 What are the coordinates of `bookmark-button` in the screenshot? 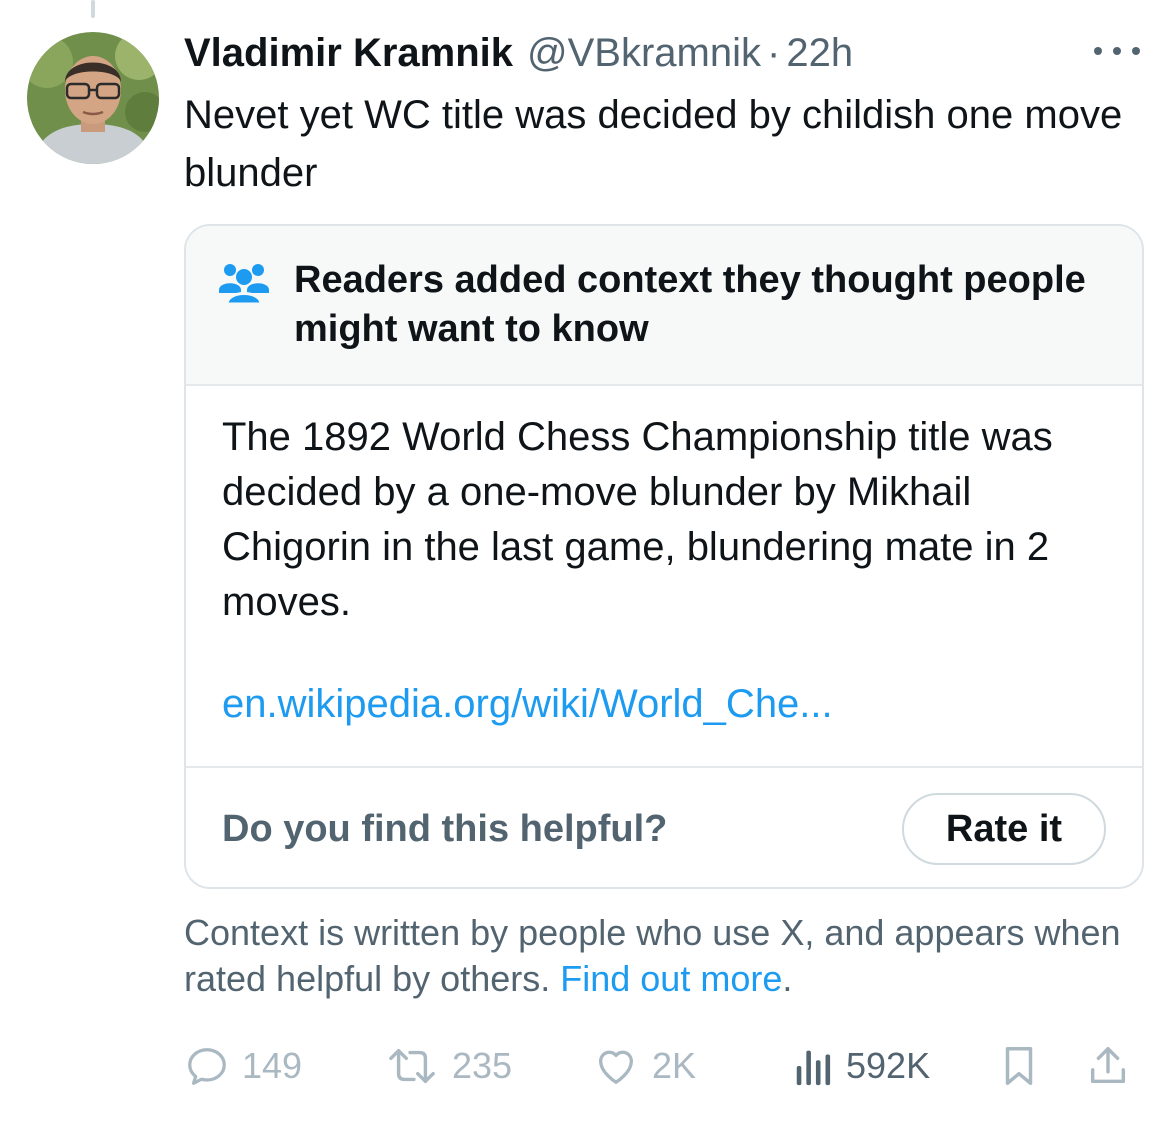 It's located at (1019, 1066).